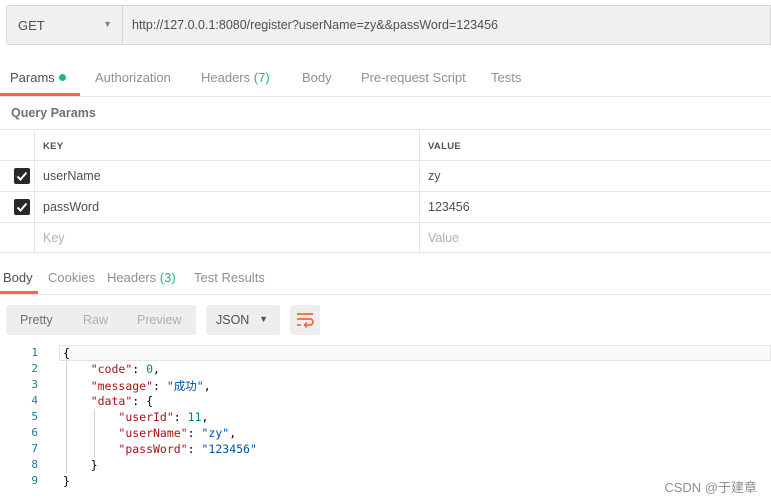 The height and width of the screenshot is (502, 771). Describe the element at coordinates (17, 145) in the screenshot. I see `header-check-cell` at that location.